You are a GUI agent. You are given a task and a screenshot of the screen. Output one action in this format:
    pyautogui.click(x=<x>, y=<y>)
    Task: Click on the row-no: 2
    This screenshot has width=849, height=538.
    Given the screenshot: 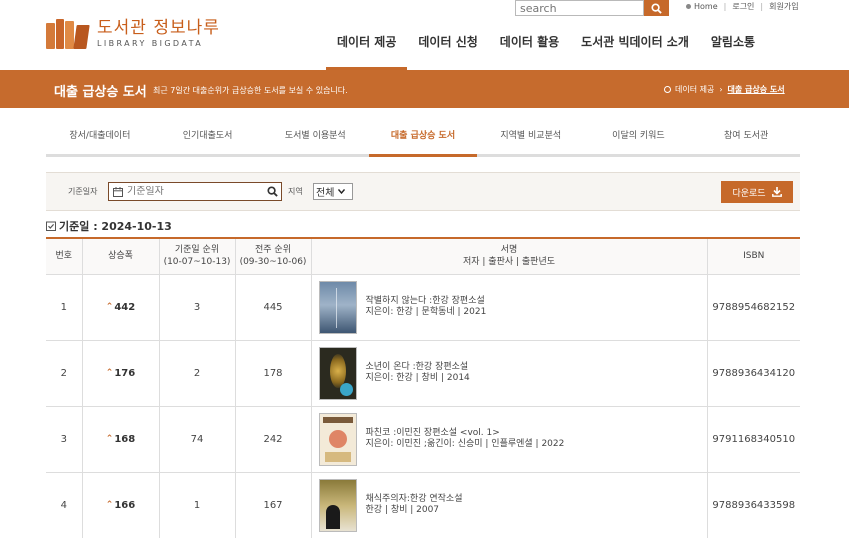 What is the action you would take?
    pyautogui.click(x=64, y=373)
    